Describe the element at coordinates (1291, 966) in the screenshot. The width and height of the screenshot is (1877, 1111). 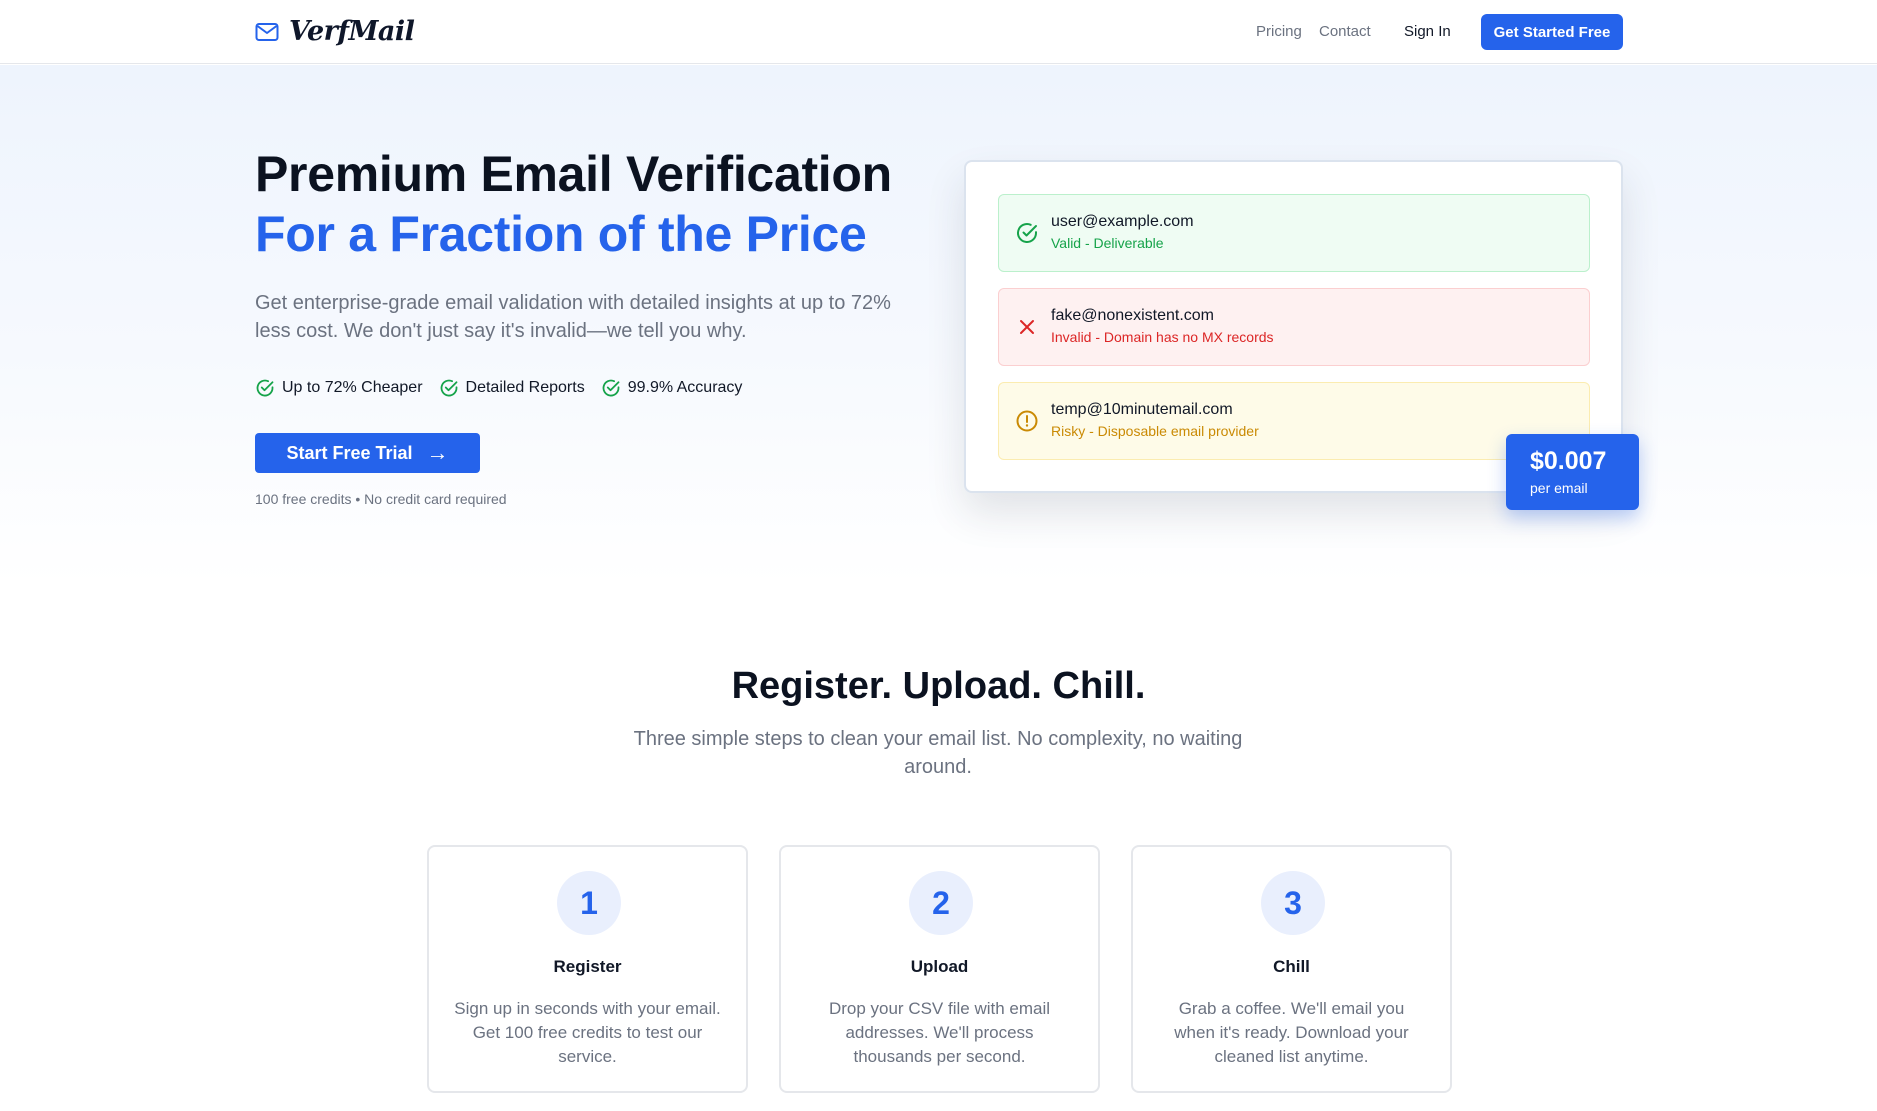
I see `step-title: Chill` at that location.